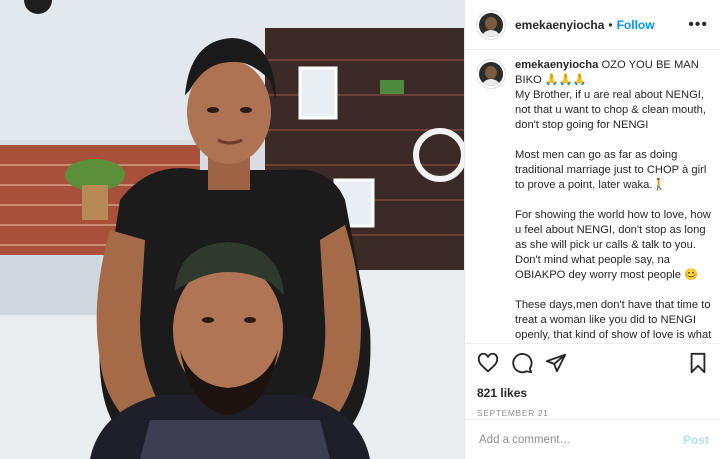 This screenshot has height=459, width=720. Describe the element at coordinates (488, 363) in the screenshot. I see `heart-icon` at that location.